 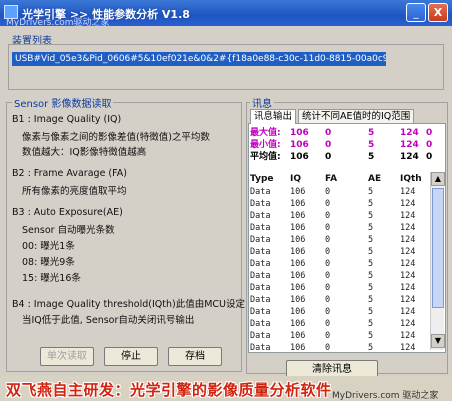 I want to click on watermark-text: MyDrivers.com驱动之家, so click(x=58, y=23).